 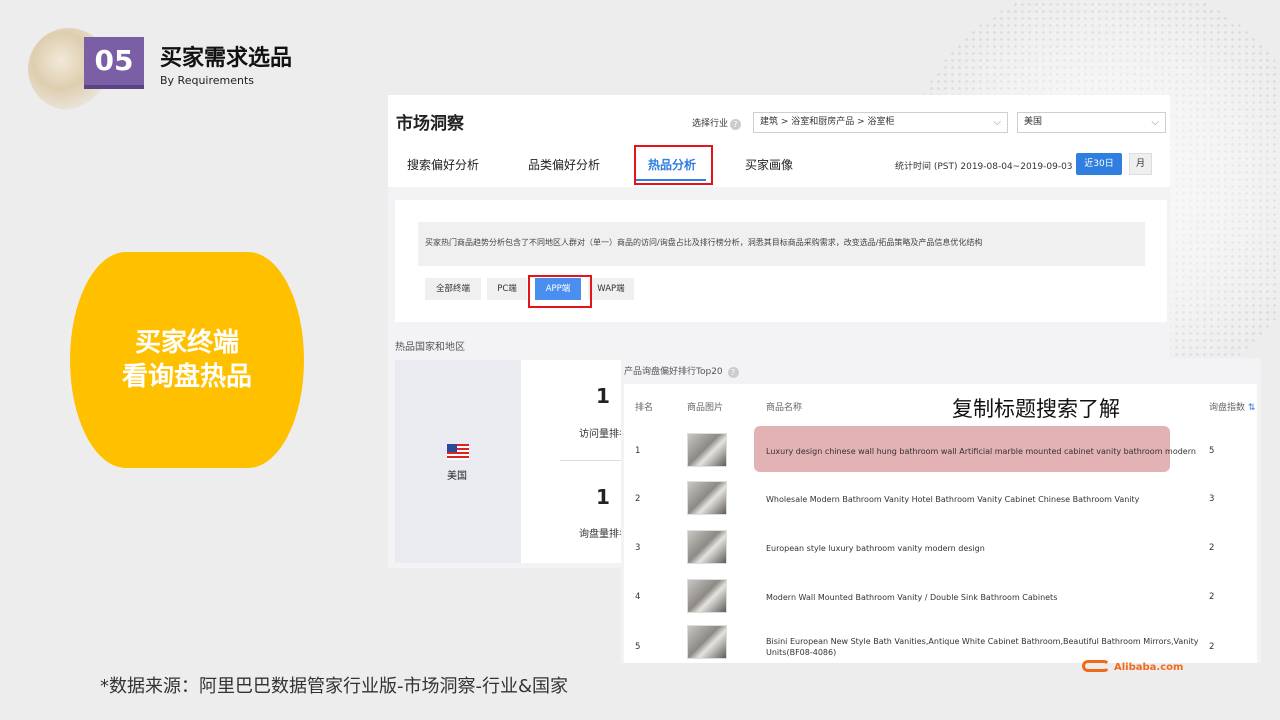 I want to click on visit-rank-value: 1, so click(x=603, y=396).